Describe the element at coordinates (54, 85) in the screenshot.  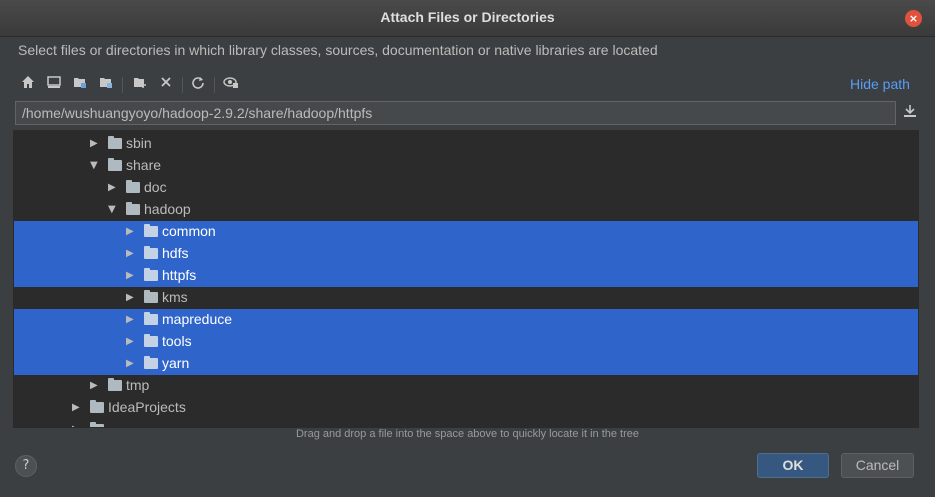
I see `desktop-icon` at that location.